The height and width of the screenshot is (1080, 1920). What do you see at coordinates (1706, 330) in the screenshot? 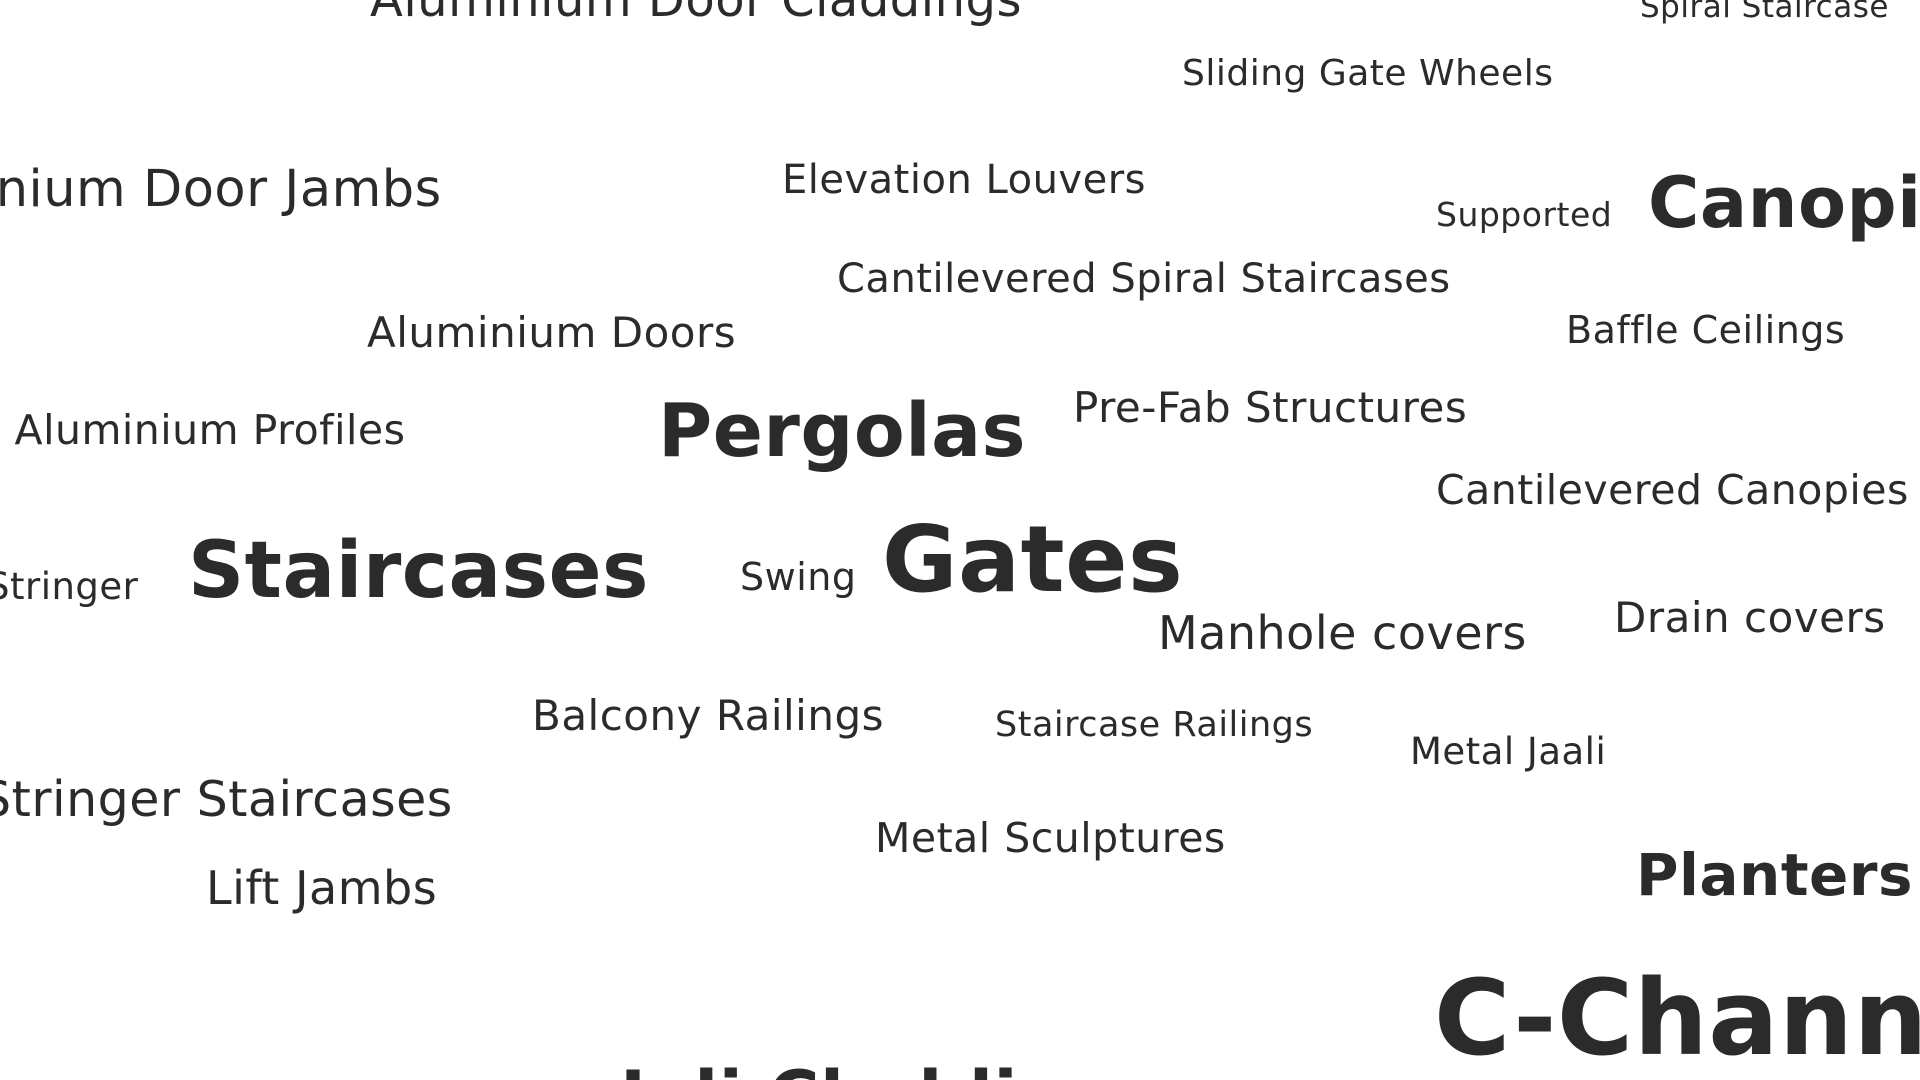
I see `word-baffle-ceilings: Baffle Ceilings` at bounding box center [1706, 330].